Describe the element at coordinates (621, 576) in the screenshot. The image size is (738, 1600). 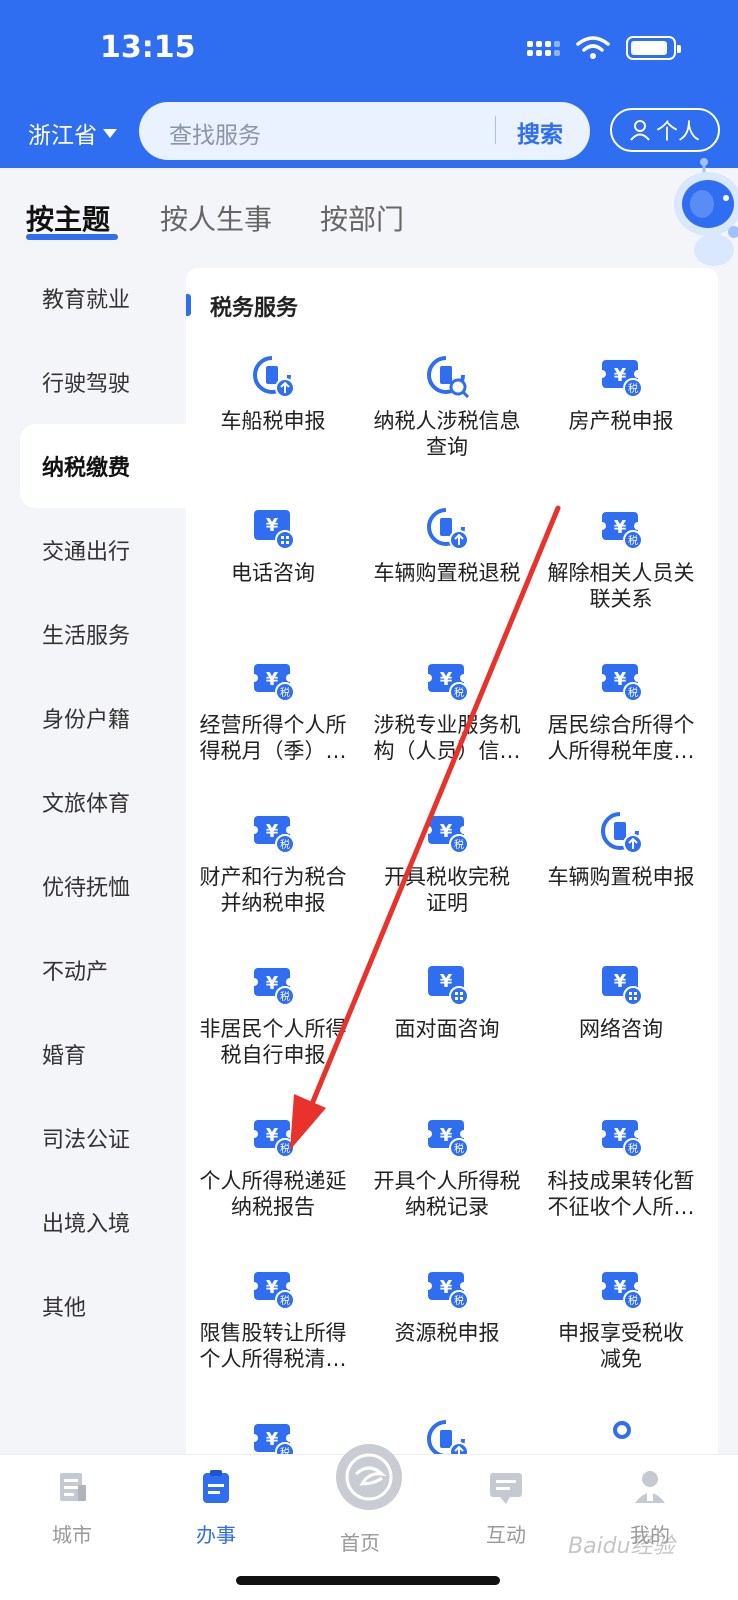
I see `service-unbind-relation: 解除相关人员关 联关系` at that location.